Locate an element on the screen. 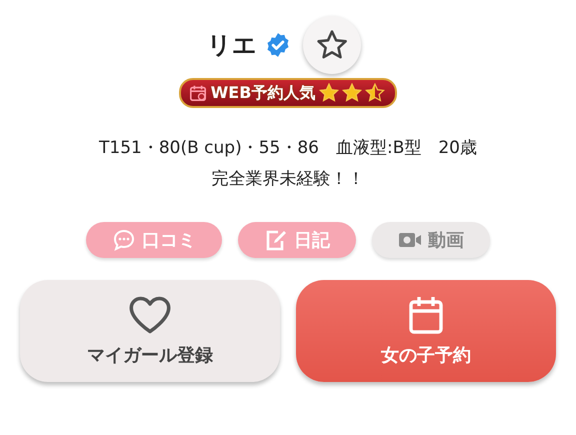 This screenshot has width=576, height=435. my-girl-button: マイガール登録 is located at coordinates (150, 331).